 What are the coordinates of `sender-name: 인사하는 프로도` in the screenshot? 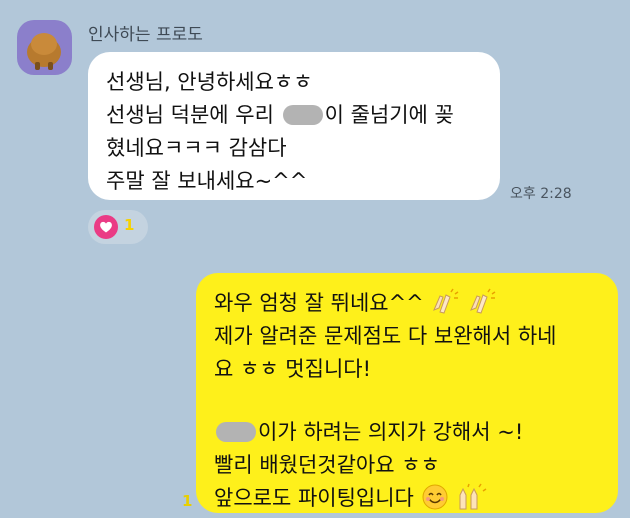 It's located at (145, 35).